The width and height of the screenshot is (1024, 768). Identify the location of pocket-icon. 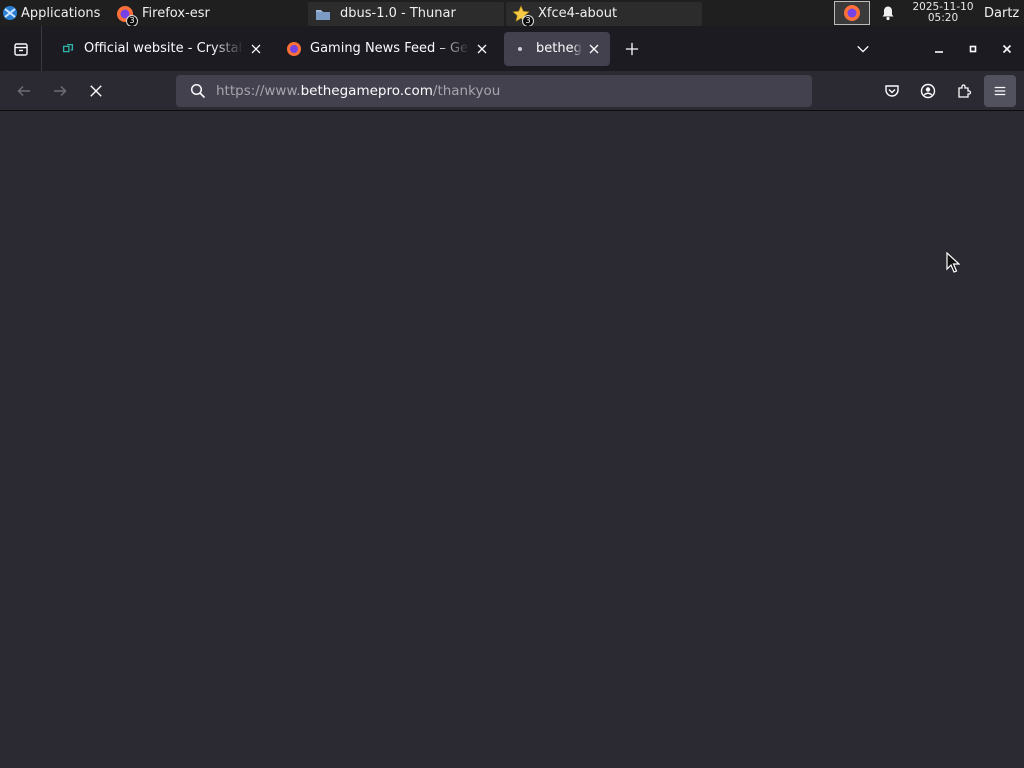
(892, 91).